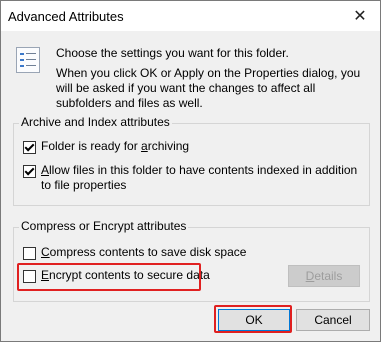  What do you see at coordinates (95, 122) in the screenshot?
I see `archive-group-title: Archive and Index attributes` at bounding box center [95, 122].